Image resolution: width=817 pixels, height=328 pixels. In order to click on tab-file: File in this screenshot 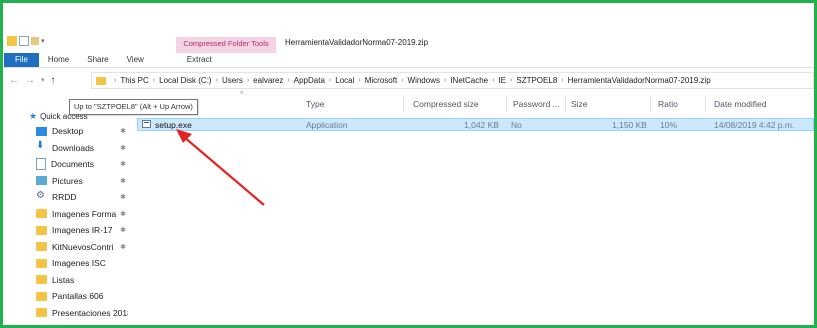, I will do `click(21, 60)`.